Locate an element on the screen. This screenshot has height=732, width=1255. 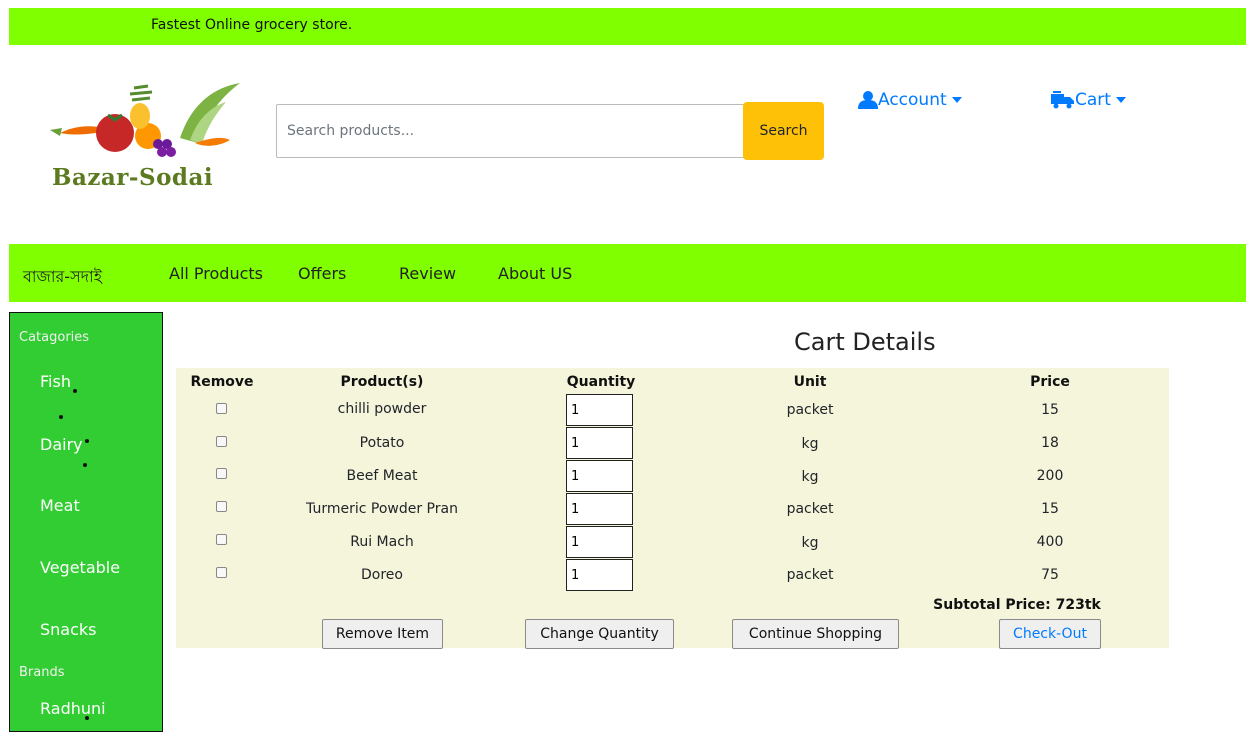
search-button: Search is located at coordinates (783, 131).